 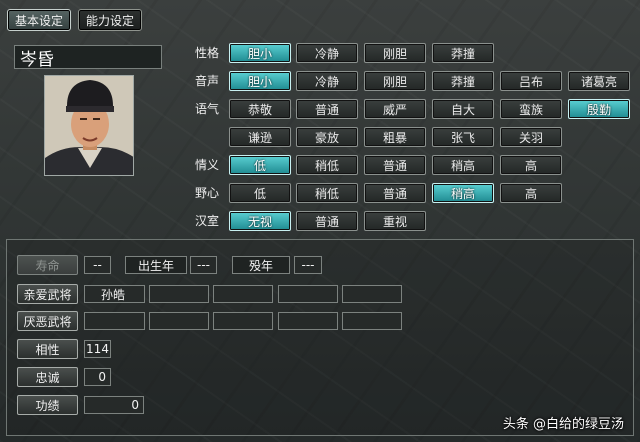 What do you see at coordinates (97, 349) in the screenshot?
I see `affinity-value: 114` at bounding box center [97, 349].